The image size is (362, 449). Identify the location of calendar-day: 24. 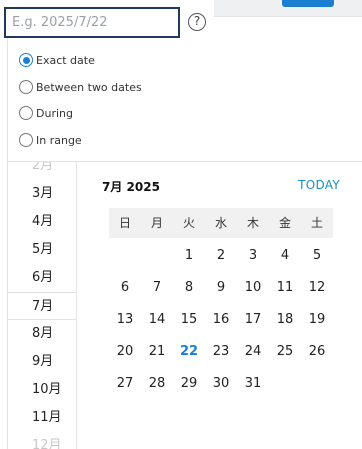
(253, 352).